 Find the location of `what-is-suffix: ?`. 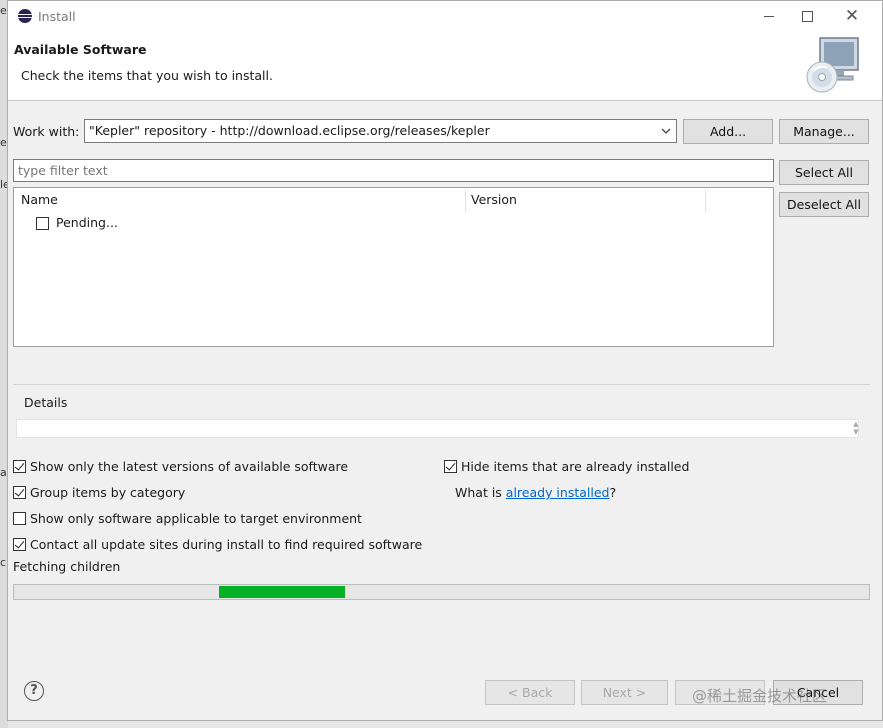

what-is-suffix: ? is located at coordinates (613, 492).